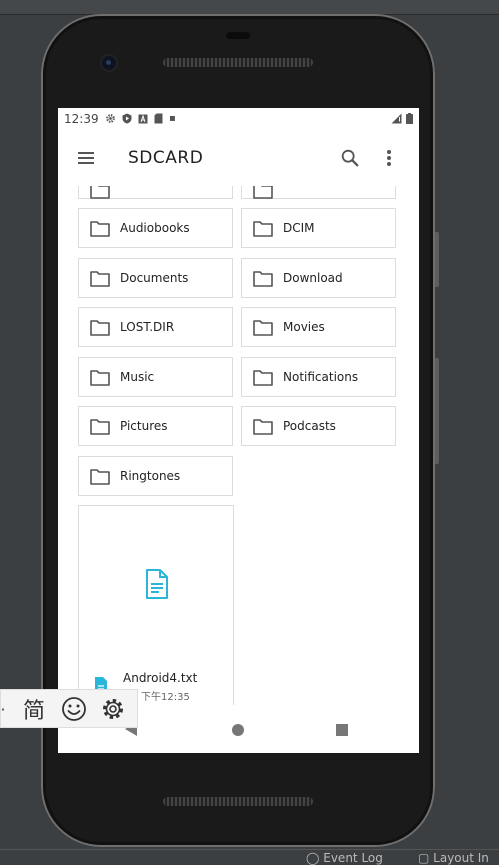 This screenshot has height=865, width=499. Describe the element at coordinates (143, 118) in the screenshot. I see `a-notification-icon` at that location.